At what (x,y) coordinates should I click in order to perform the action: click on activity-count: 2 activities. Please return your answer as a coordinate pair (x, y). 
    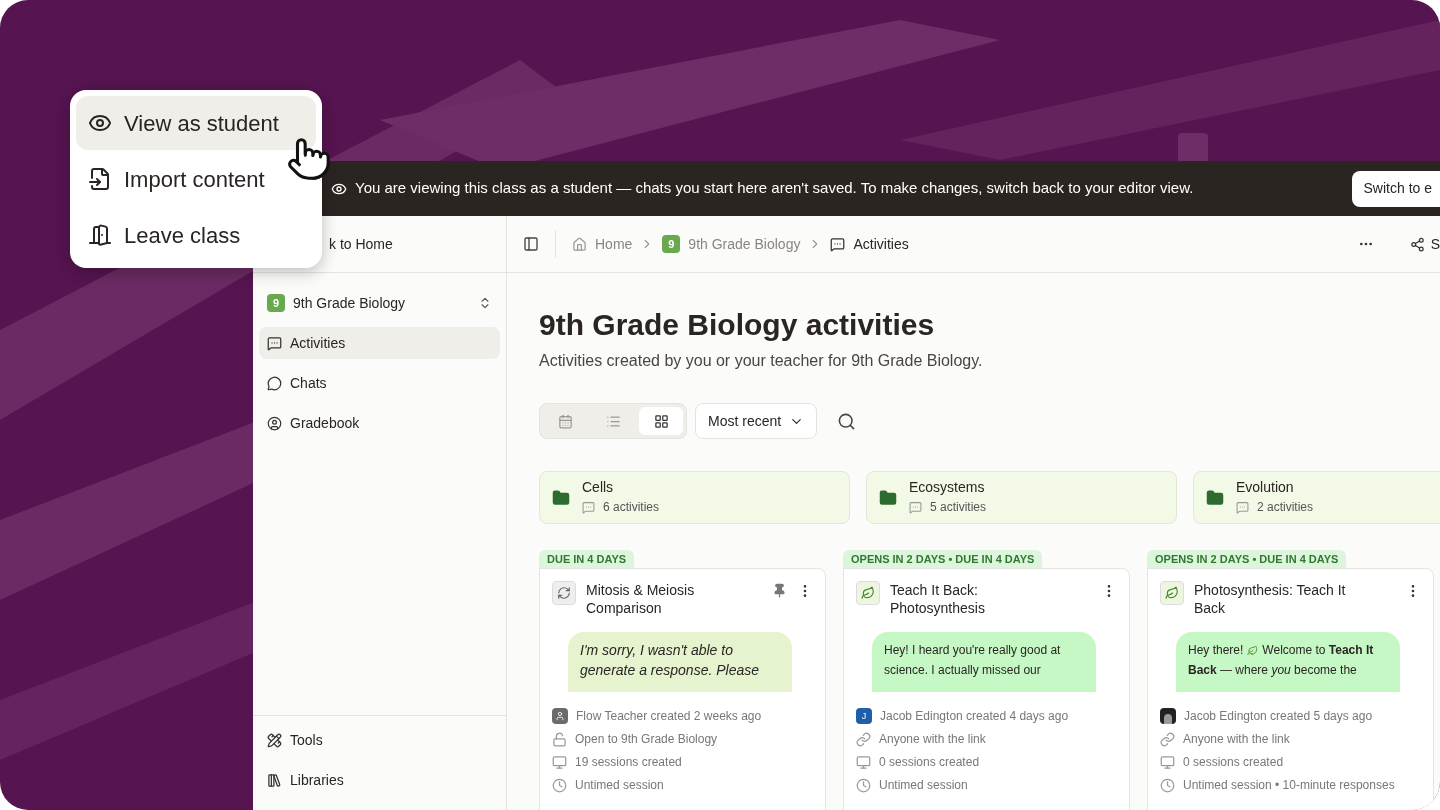
    Looking at the image, I should click on (1285, 507).